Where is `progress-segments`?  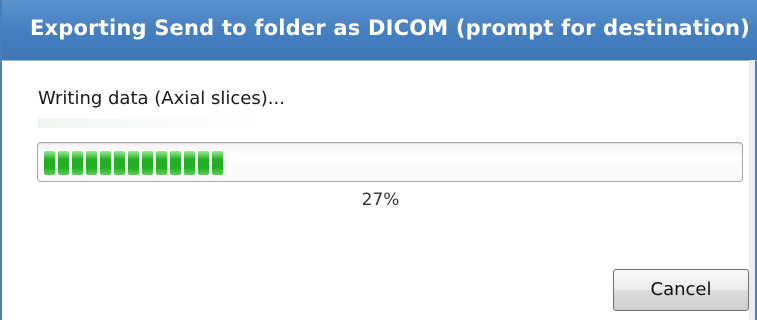 progress-segments is located at coordinates (133, 163).